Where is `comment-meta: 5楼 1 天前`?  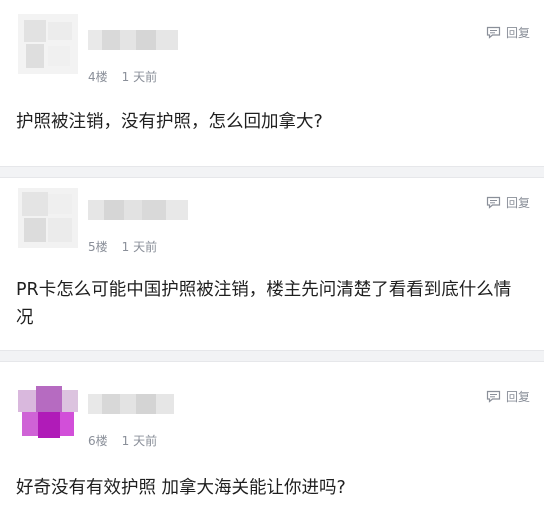
comment-meta: 5楼 1 天前 is located at coordinates (122, 246).